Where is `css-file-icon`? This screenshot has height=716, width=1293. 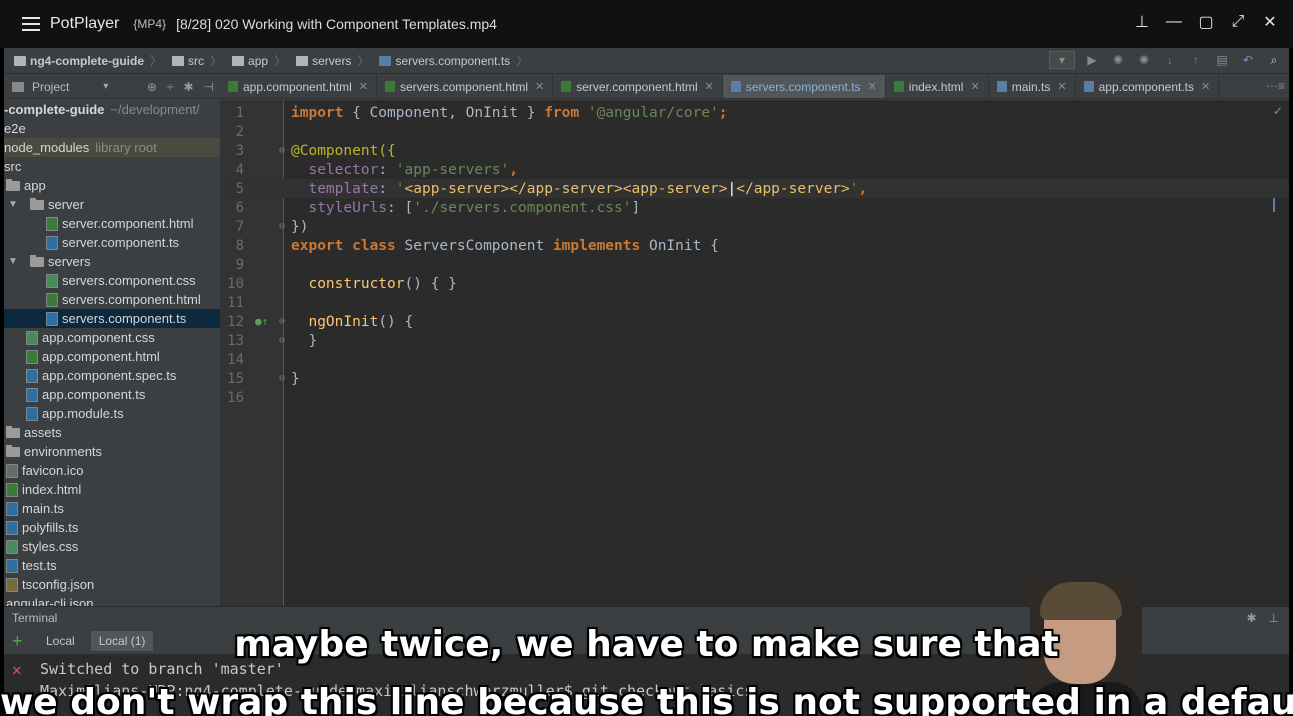 css-file-icon is located at coordinates (12, 546).